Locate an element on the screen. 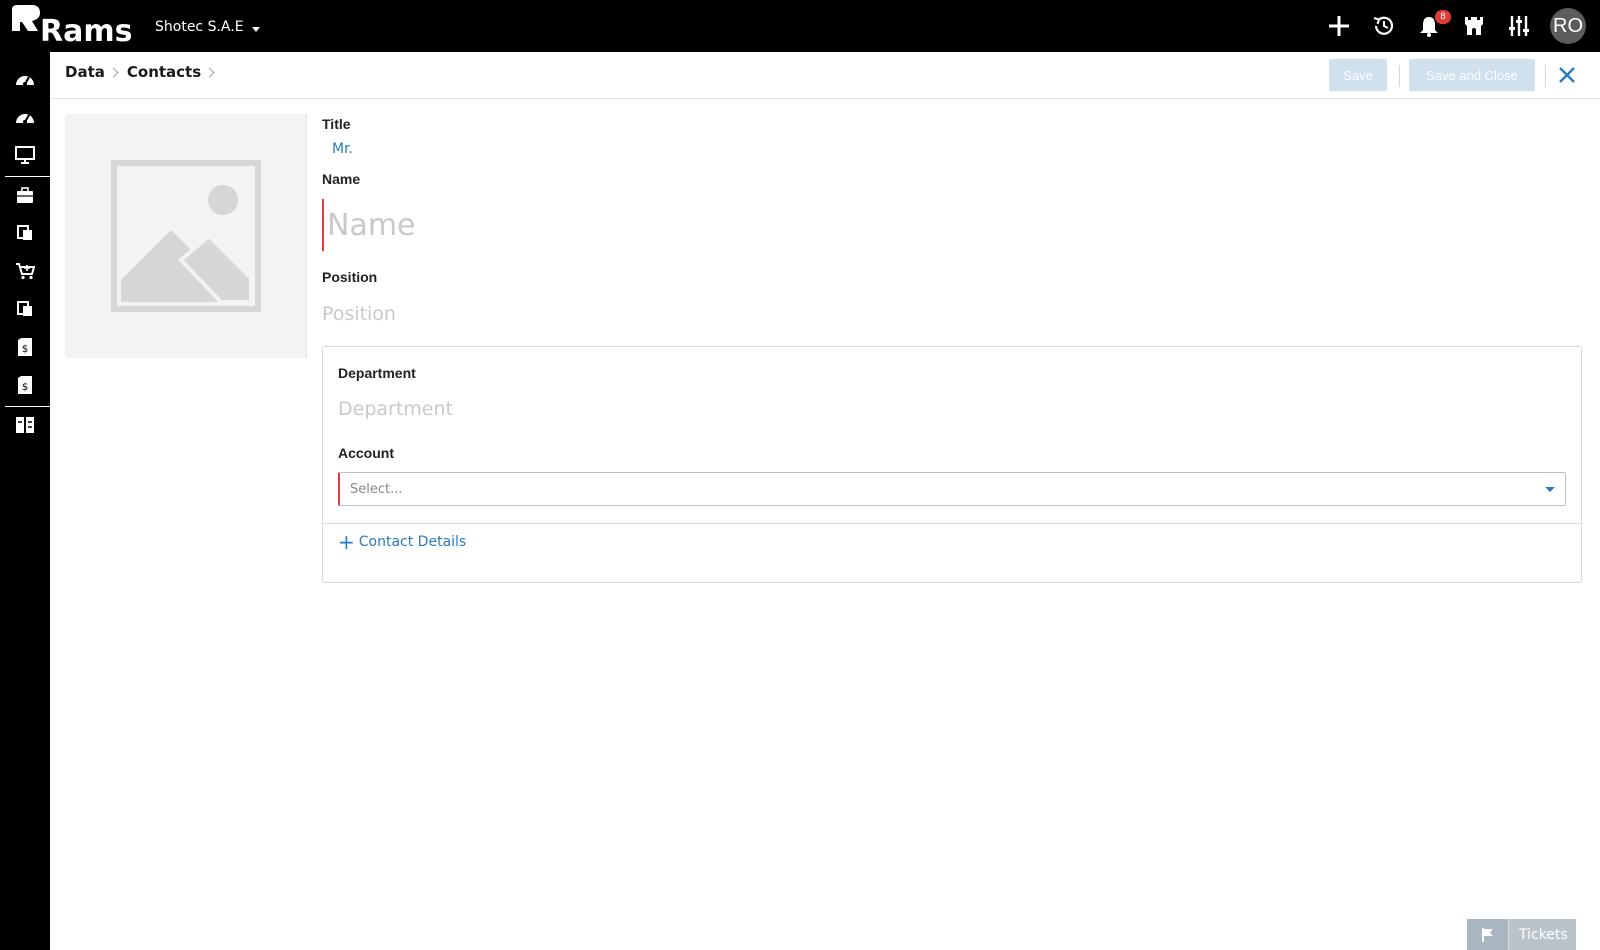 This screenshot has height=950, width=1600. plus-icon is located at coordinates (1339, 26).